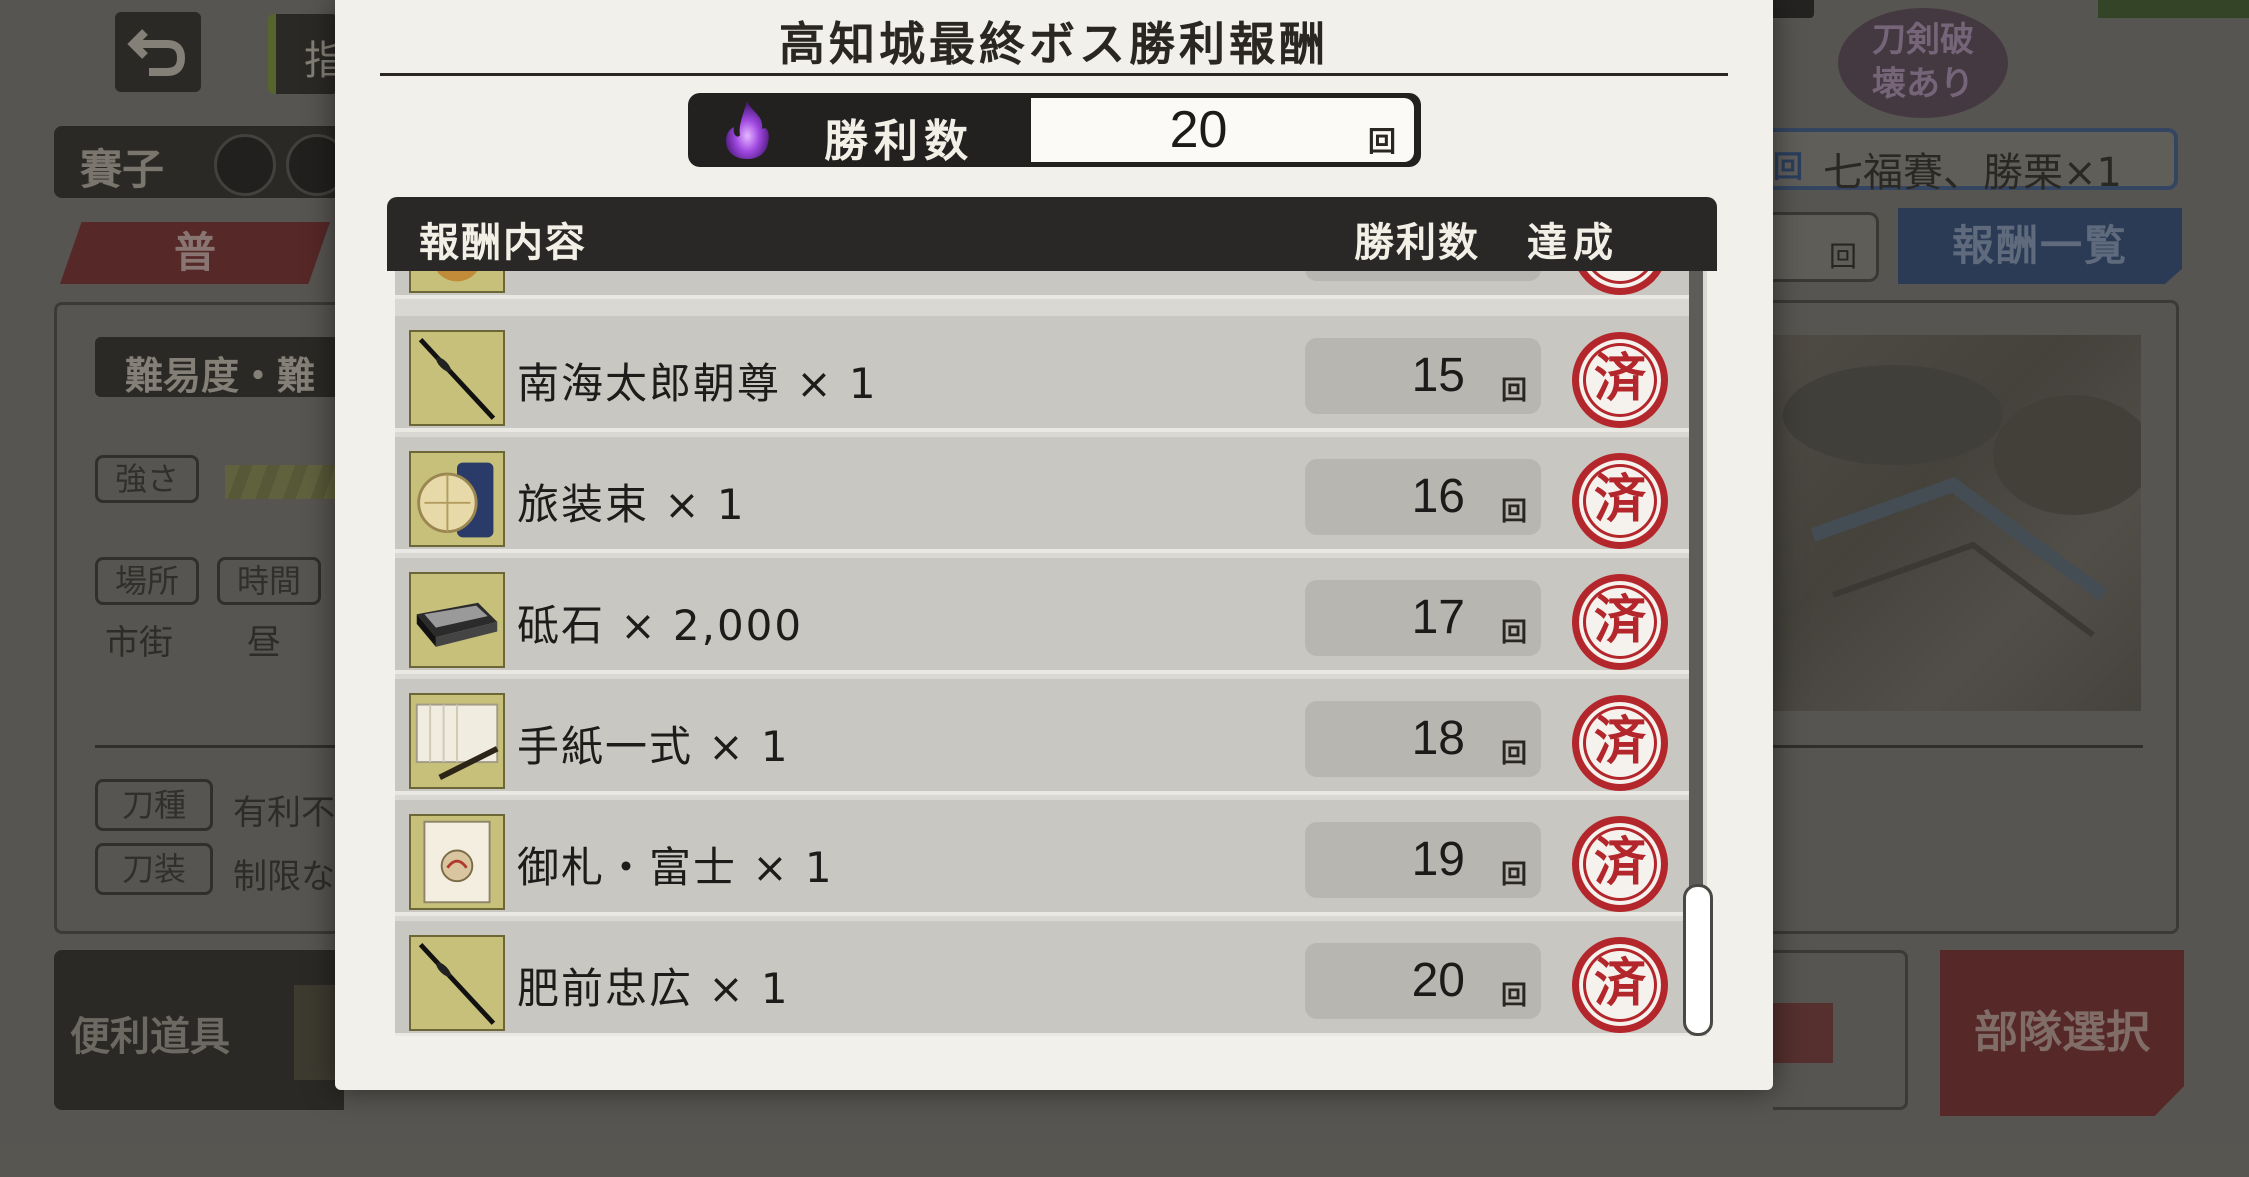  Describe the element at coordinates (457, 499) in the screenshot. I see `travel-outfit-icon` at that location.